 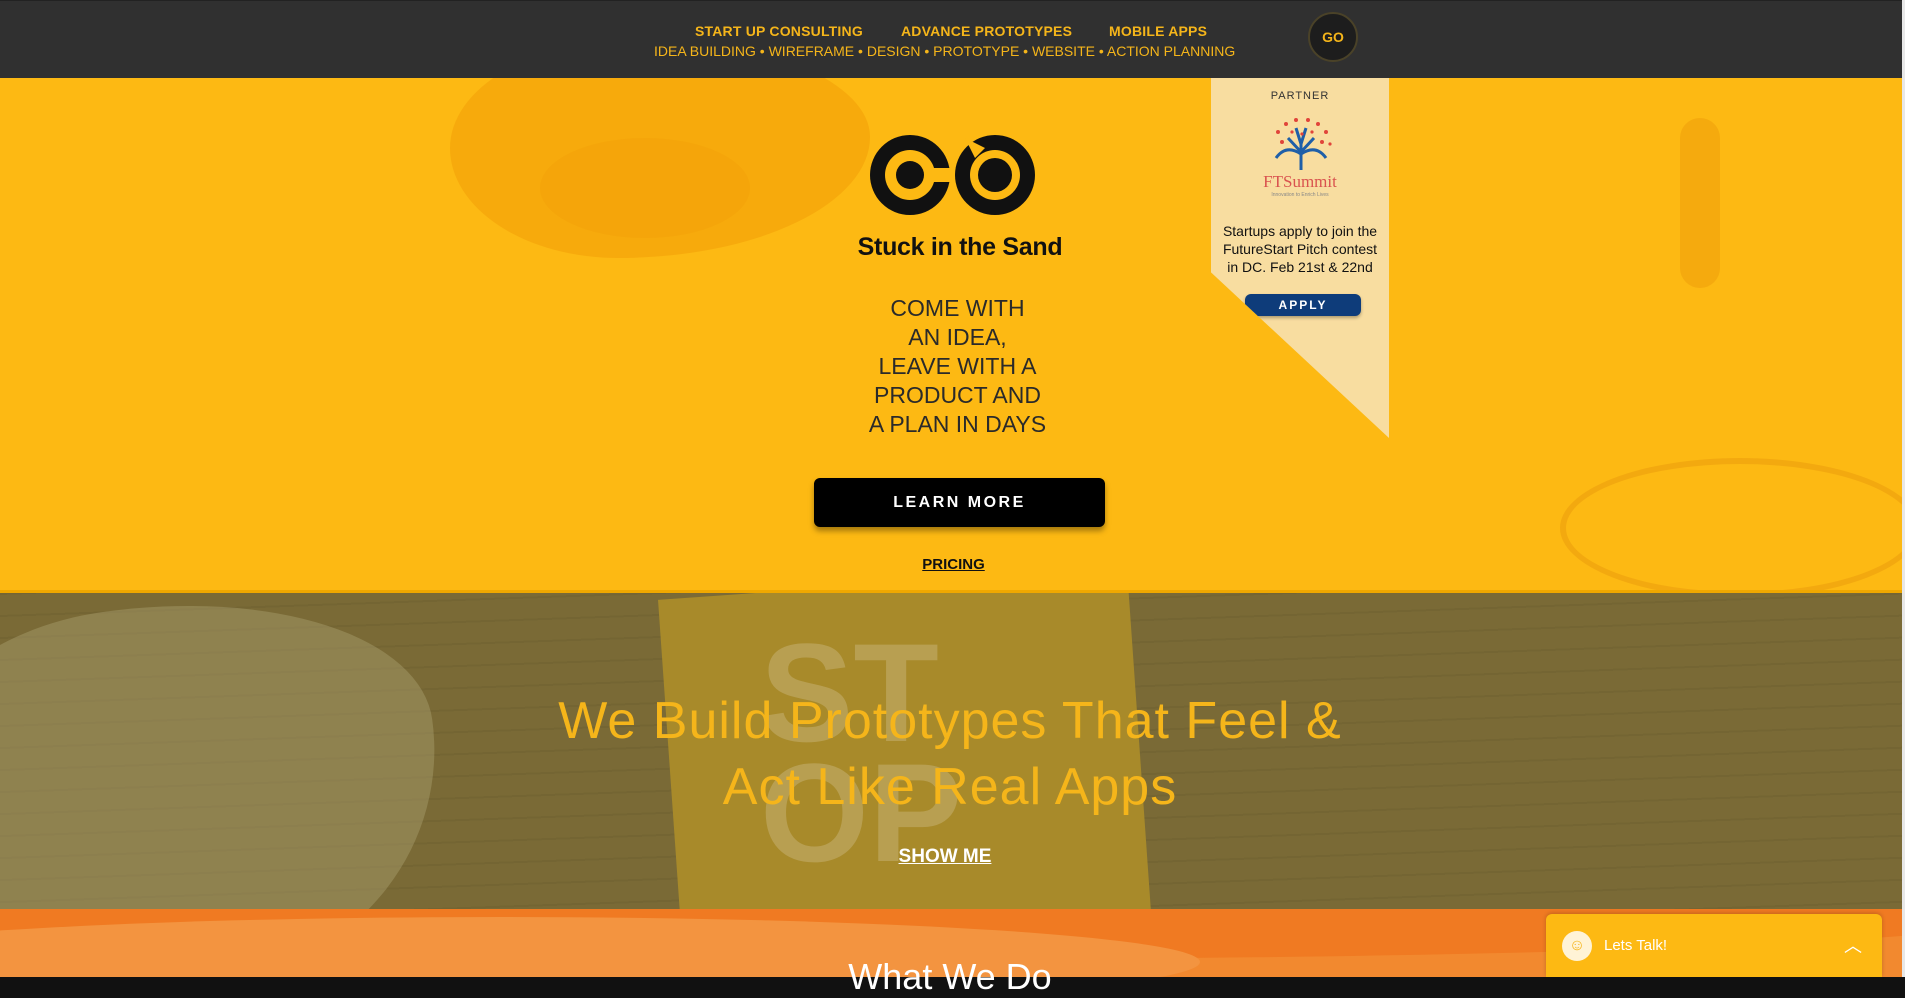 I want to click on tagline-line: PRODUCT AND, so click(x=957, y=395).